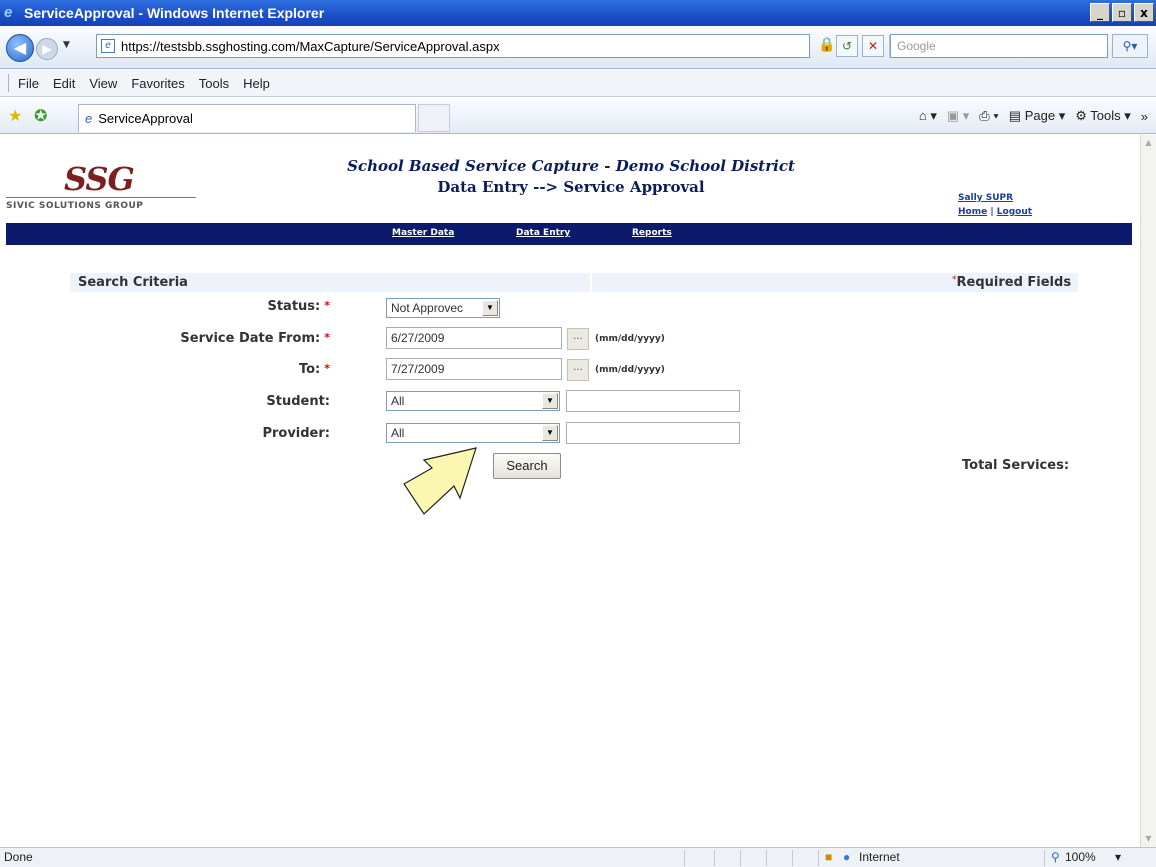  What do you see at coordinates (474, 369) in the screenshot?
I see `date-to-field: 7/27/2009` at bounding box center [474, 369].